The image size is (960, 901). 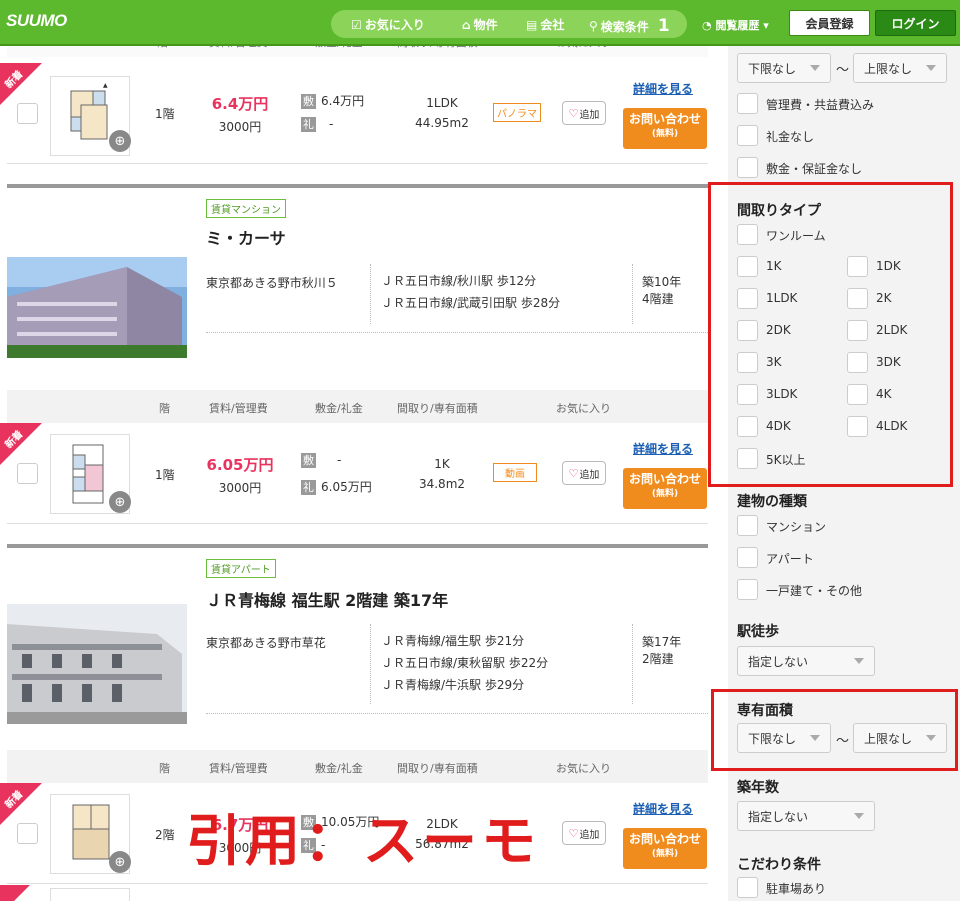 What do you see at coordinates (843, 70) in the screenshot?
I see `range-tilde: ～` at bounding box center [843, 70].